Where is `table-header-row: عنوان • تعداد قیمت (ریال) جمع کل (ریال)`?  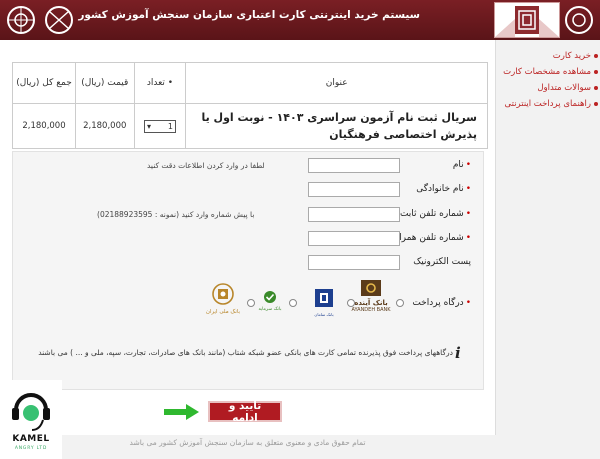 table-header-row: عنوان • تعداد قیمت (ریال) جمع کل (ریال) is located at coordinates (250, 83).